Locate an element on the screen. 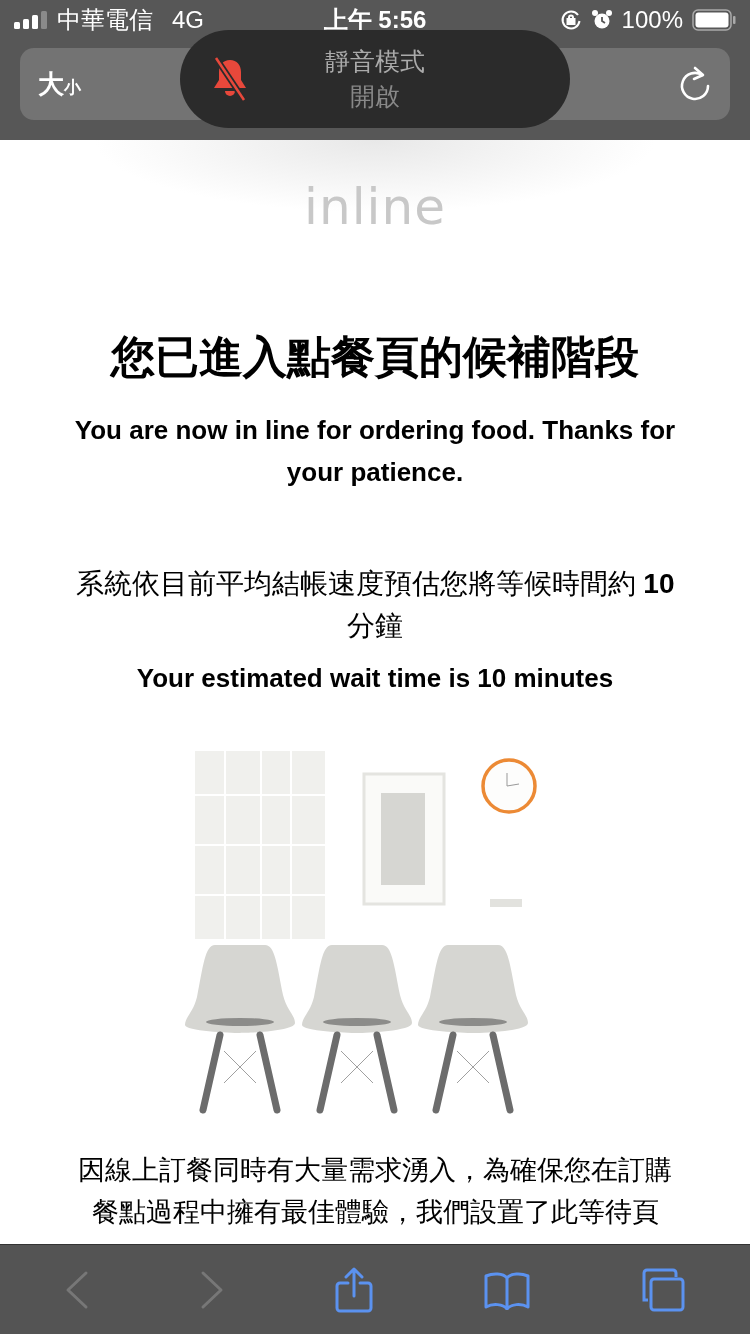 The height and width of the screenshot is (1334, 750). queue-message: You are now in line for ordering food. Thanks for your patience. is located at coordinates (375, 451).